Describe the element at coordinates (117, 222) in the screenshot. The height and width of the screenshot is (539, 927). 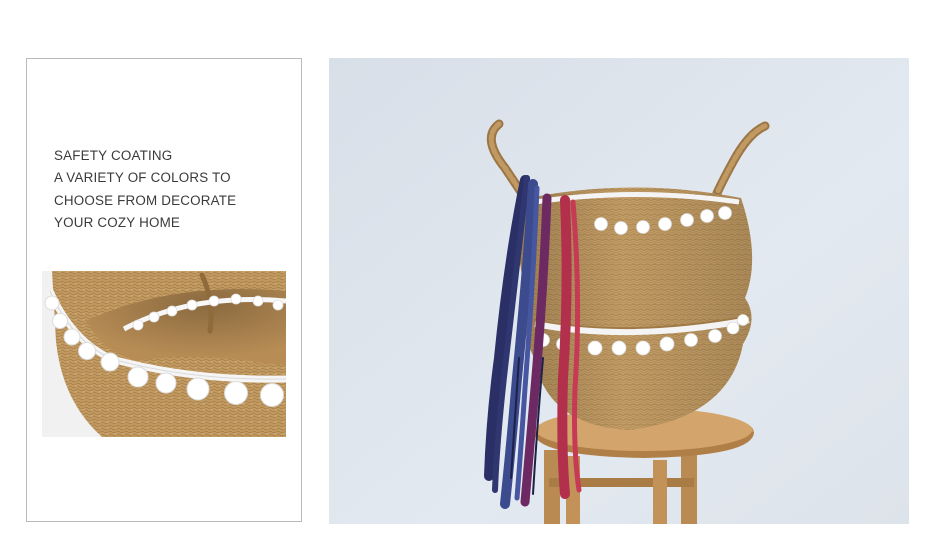
I see `feature-line: YOUR COZY HOME` at that location.